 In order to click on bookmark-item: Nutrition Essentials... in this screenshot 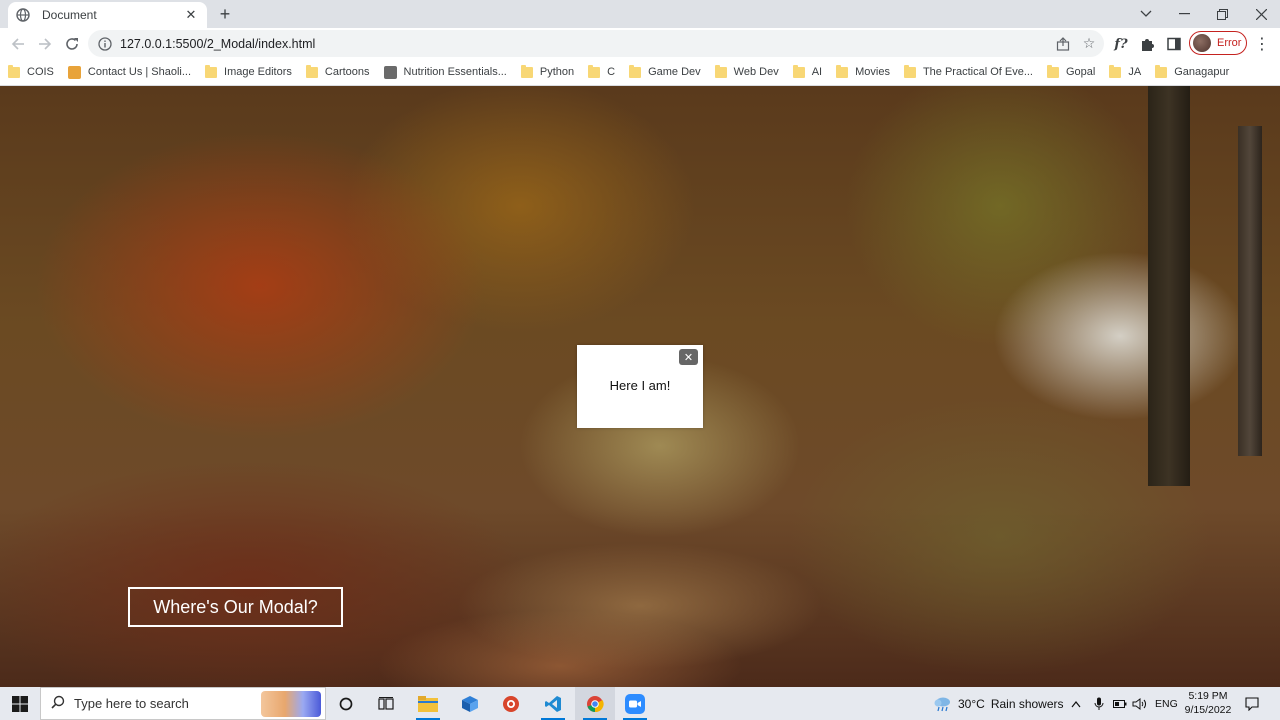, I will do `click(445, 72)`.